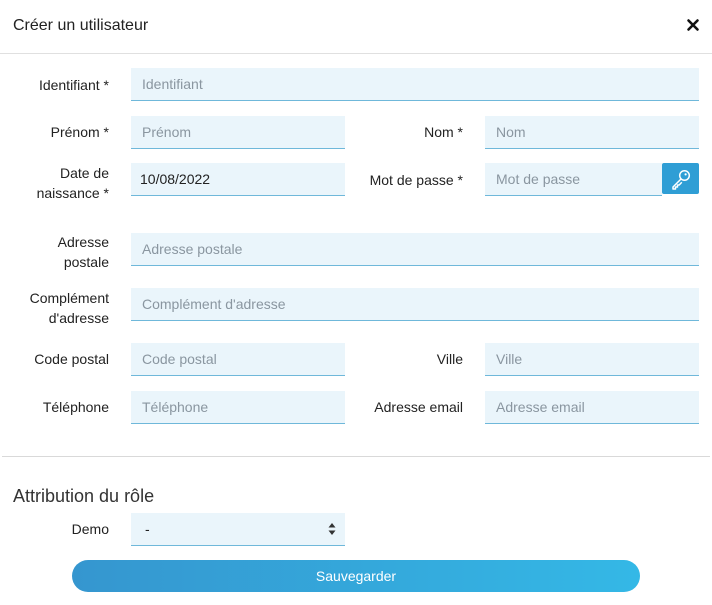  What do you see at coordinates (415, 249) in the screenshot?
I see `adresse-postale-input` at bounding box center [415, 249].